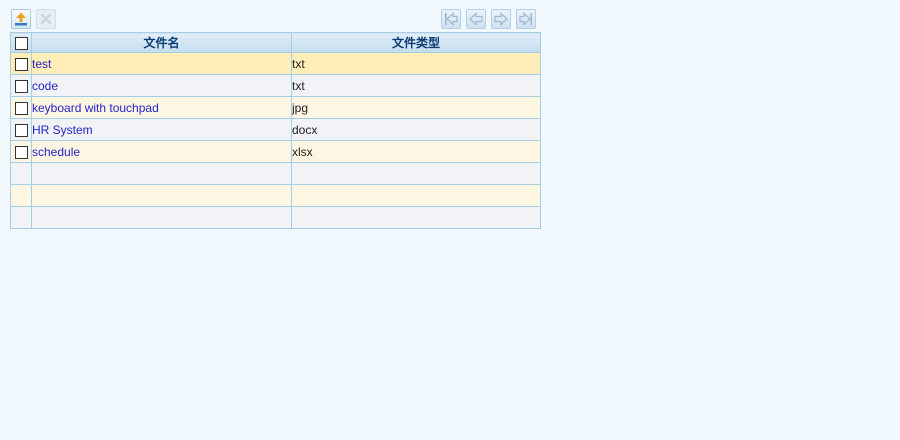  I want to click on file-type-cell: jpg, so click(416, 107).